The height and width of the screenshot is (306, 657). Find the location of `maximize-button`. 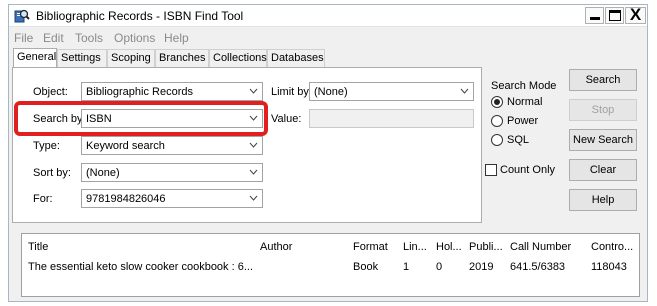

maximize-button is located at coordinates (614, 15).